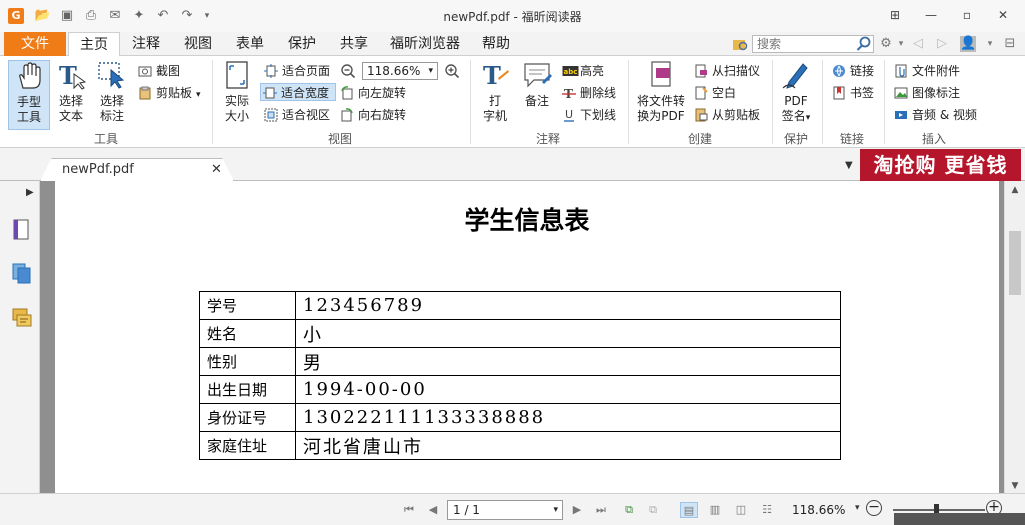  I want to click on tab-share: 共享, so click(354, 44).